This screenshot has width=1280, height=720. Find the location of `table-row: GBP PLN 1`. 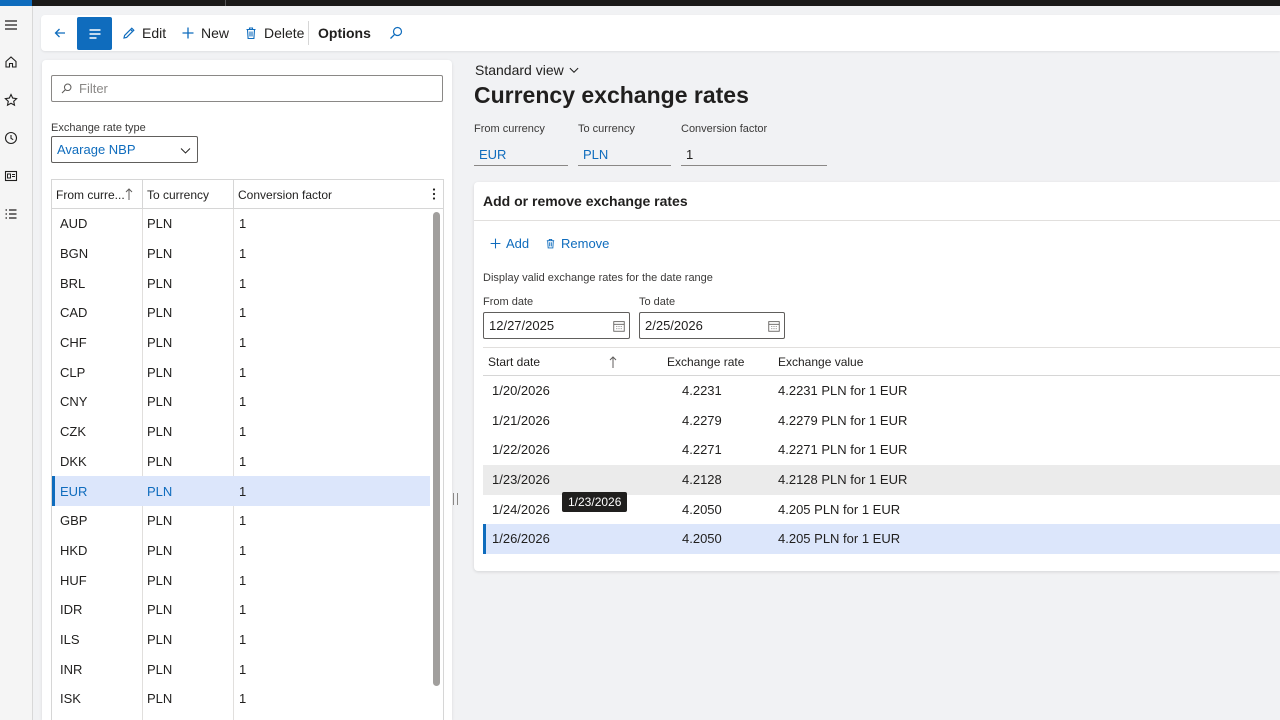

table-row: GBP PLN 1 is located at coordinates (241, 521).